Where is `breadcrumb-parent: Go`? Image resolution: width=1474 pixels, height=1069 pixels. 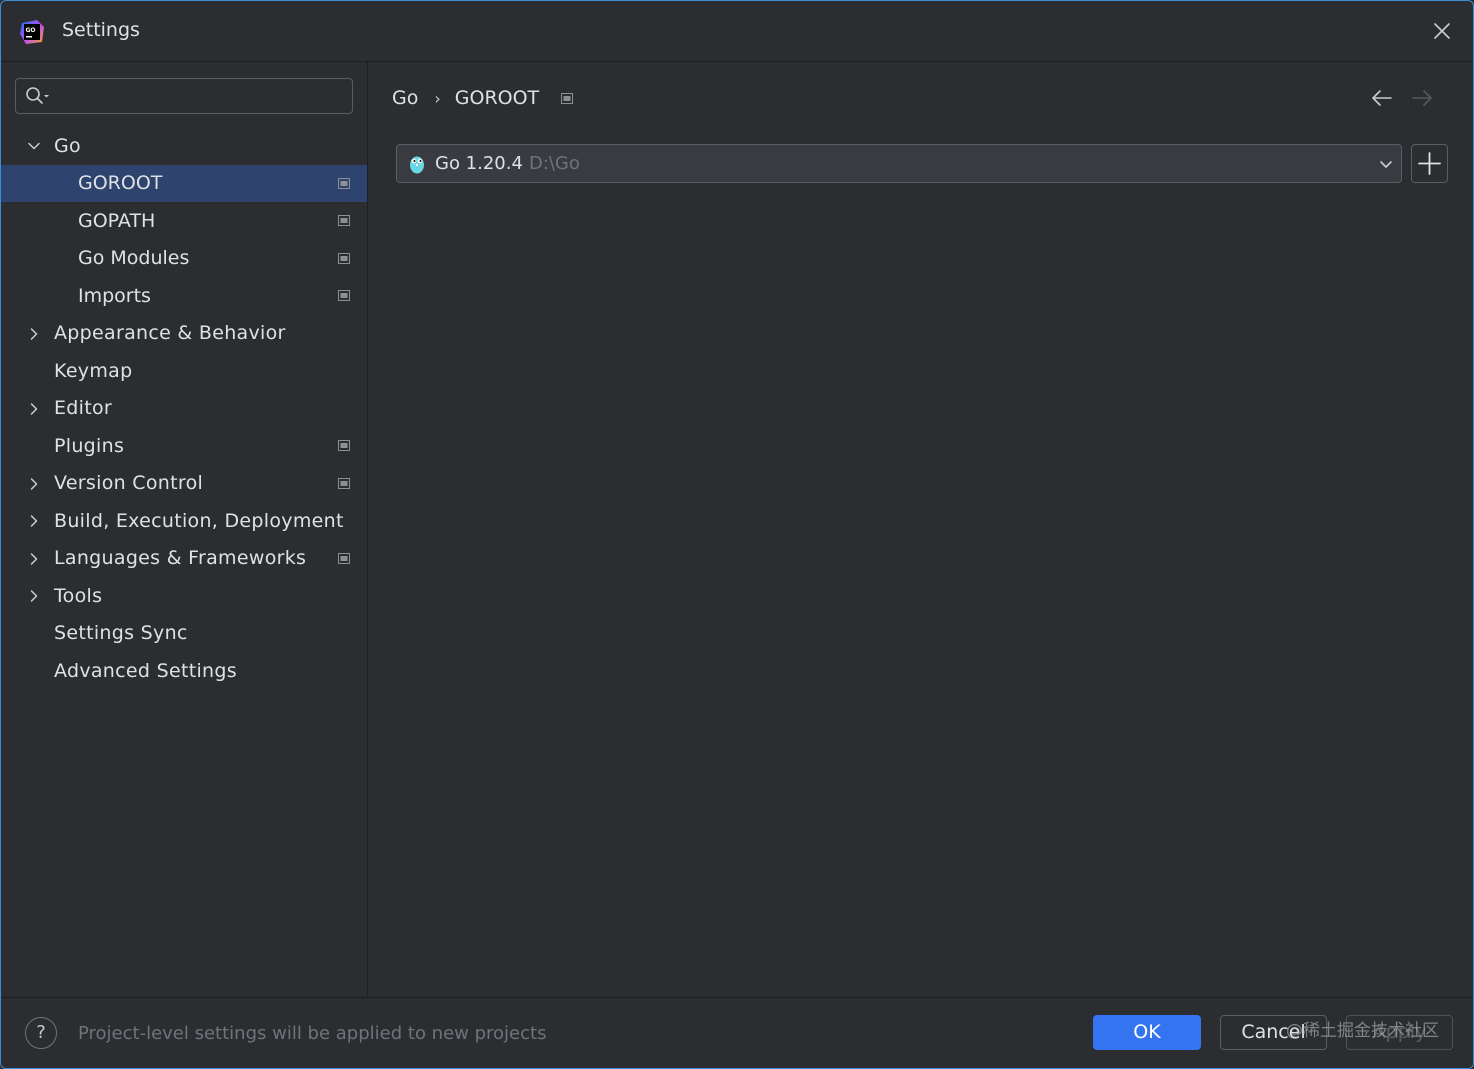 breadcrumb-parent: Go is located at coordinates (405, 98).